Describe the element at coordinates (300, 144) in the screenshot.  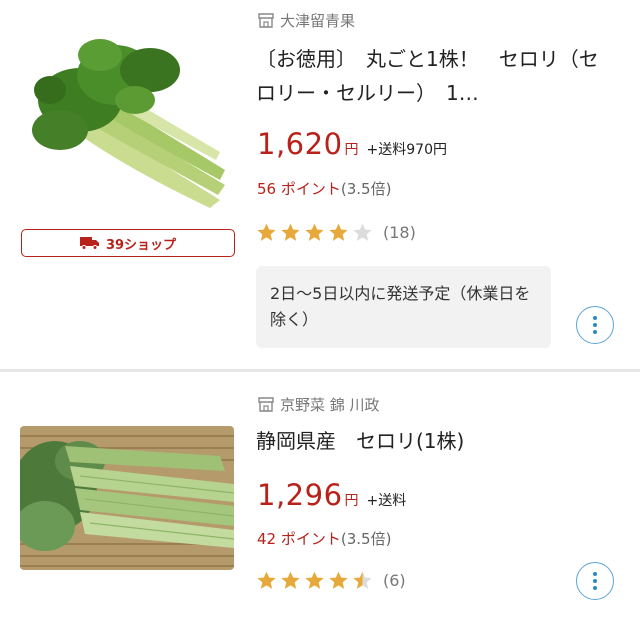
I see `price: 1,620` at that location.